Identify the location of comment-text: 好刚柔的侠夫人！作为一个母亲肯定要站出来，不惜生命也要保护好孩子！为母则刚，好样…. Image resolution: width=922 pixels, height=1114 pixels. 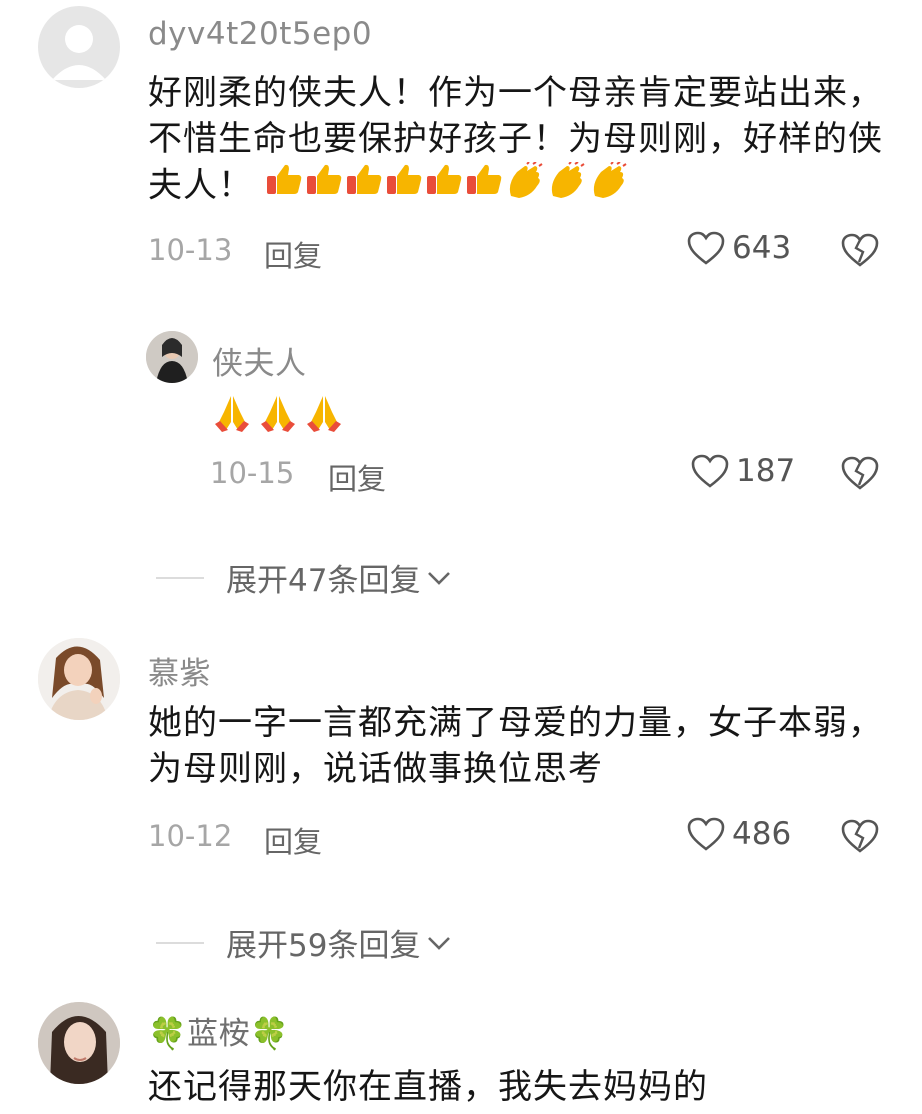
(518, 141).